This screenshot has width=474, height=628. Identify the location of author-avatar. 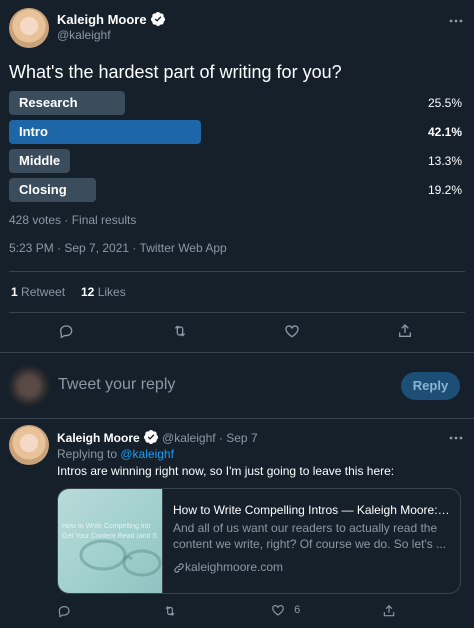
(29, 28).